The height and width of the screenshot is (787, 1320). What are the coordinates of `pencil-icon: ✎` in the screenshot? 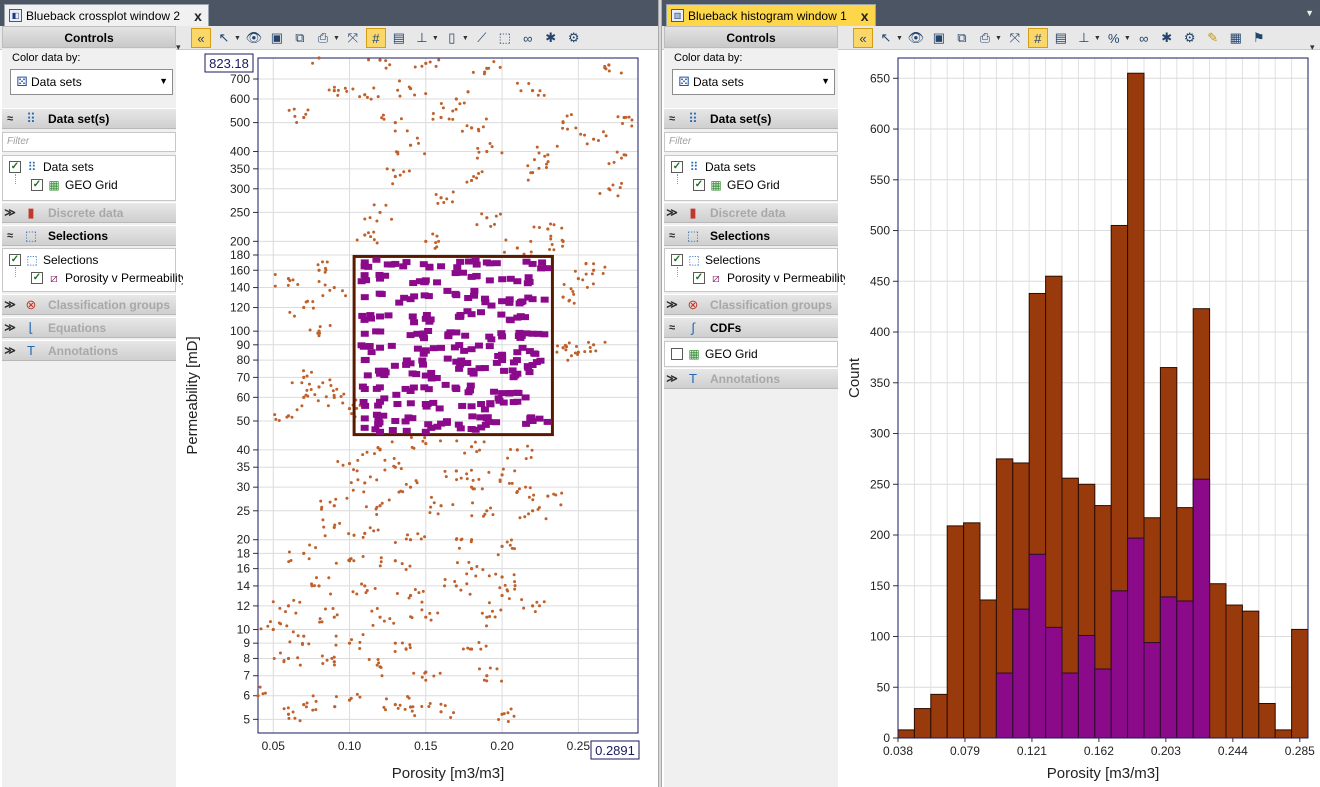 It's located at (1213, 38).